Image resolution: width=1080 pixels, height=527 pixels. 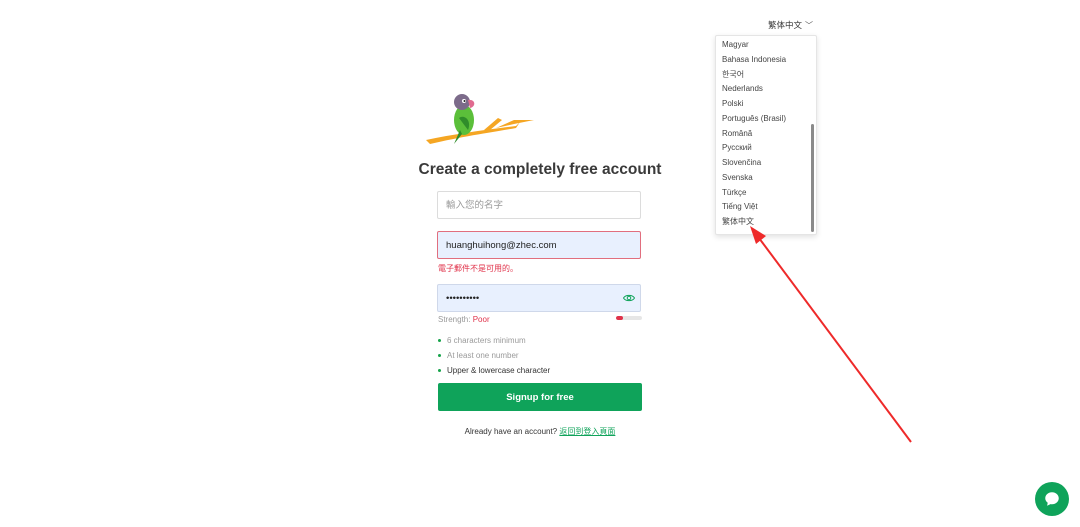 I want to click on email-input, so click(x=539, y=245).